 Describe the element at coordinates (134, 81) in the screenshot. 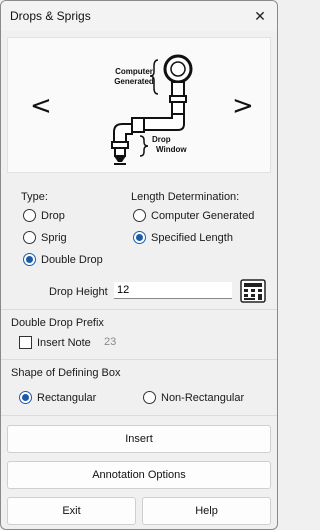

I see `generated-label: Generated` at that location.